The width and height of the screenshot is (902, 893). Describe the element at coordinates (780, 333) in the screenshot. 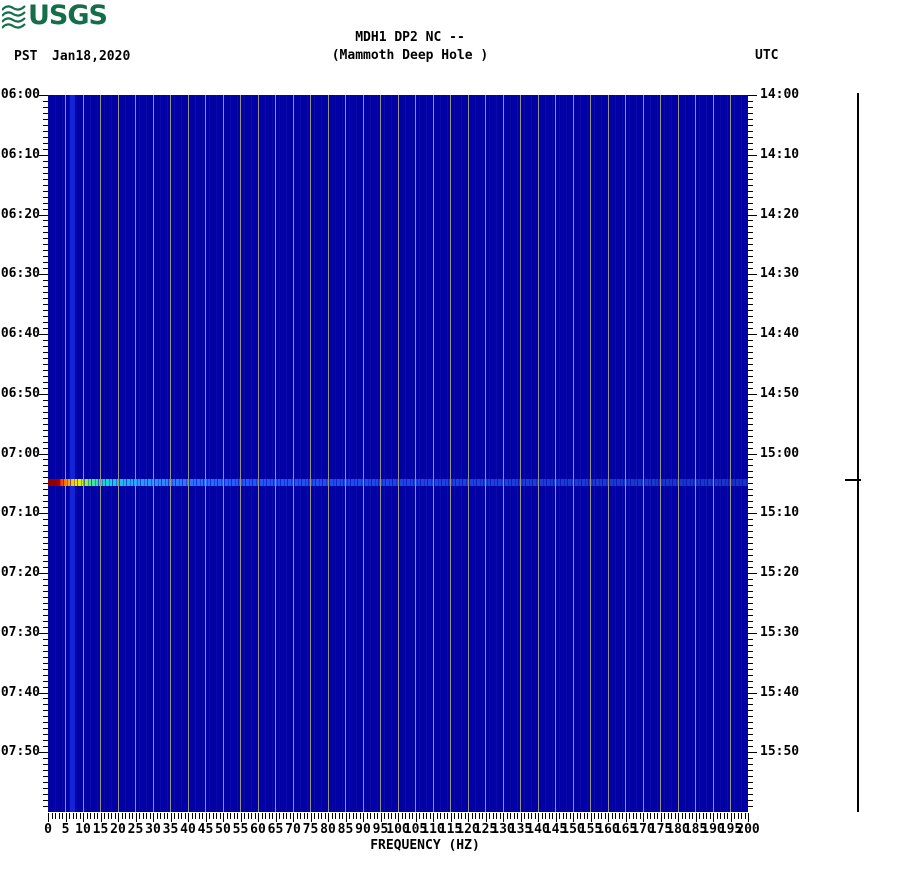

I see `right-axis-label: 14:40` at that location.